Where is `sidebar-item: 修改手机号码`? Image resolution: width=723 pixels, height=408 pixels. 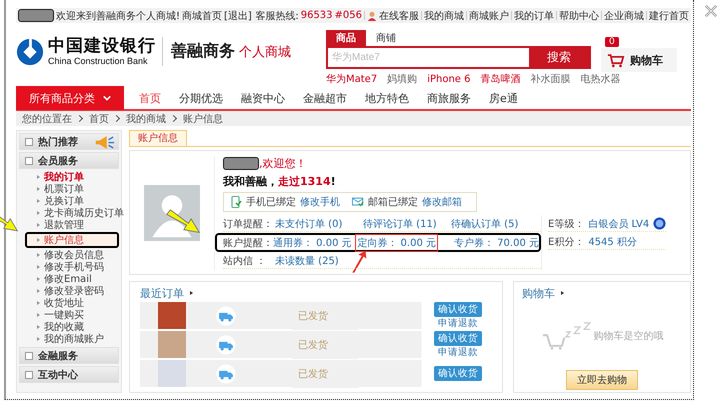
sidebar-item: 修改手机号码 is located at coordinates (69, 267).